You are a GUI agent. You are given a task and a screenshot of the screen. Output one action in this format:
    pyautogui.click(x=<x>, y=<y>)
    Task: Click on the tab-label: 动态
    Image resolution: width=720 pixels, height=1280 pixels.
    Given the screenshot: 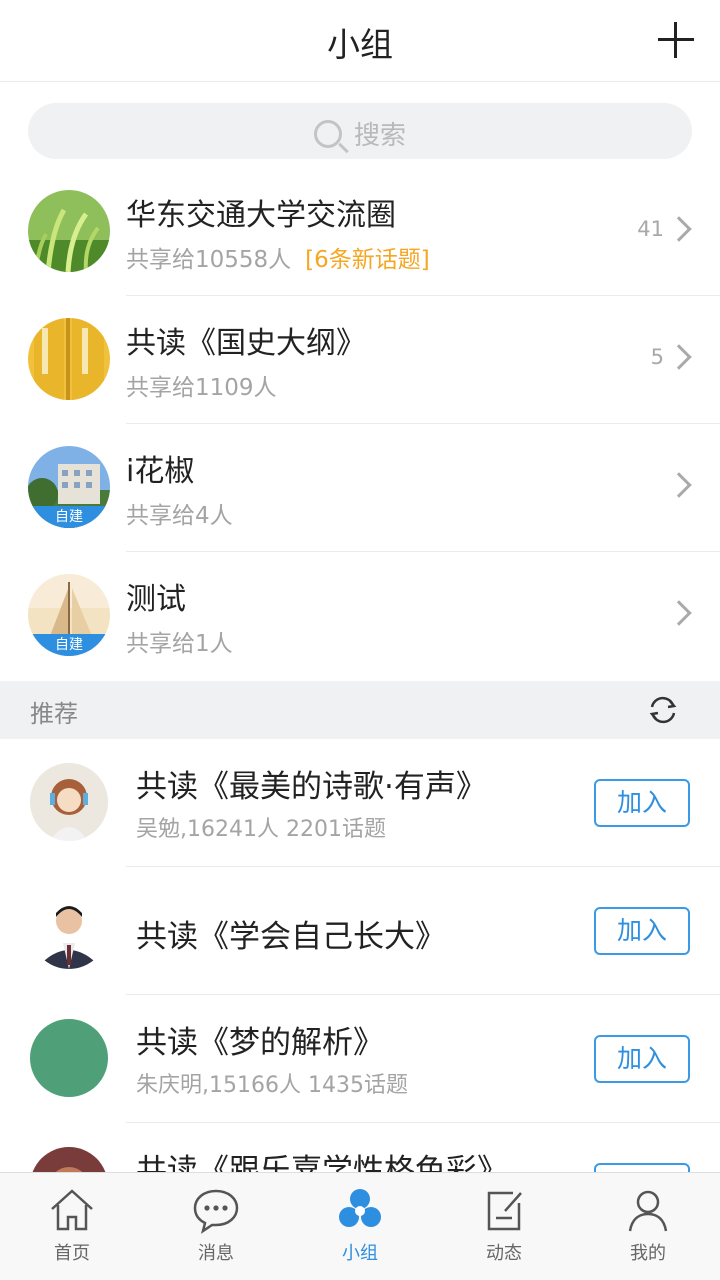 What is the action you would take?
    pyautogui.click(x=504, y=1253)
    